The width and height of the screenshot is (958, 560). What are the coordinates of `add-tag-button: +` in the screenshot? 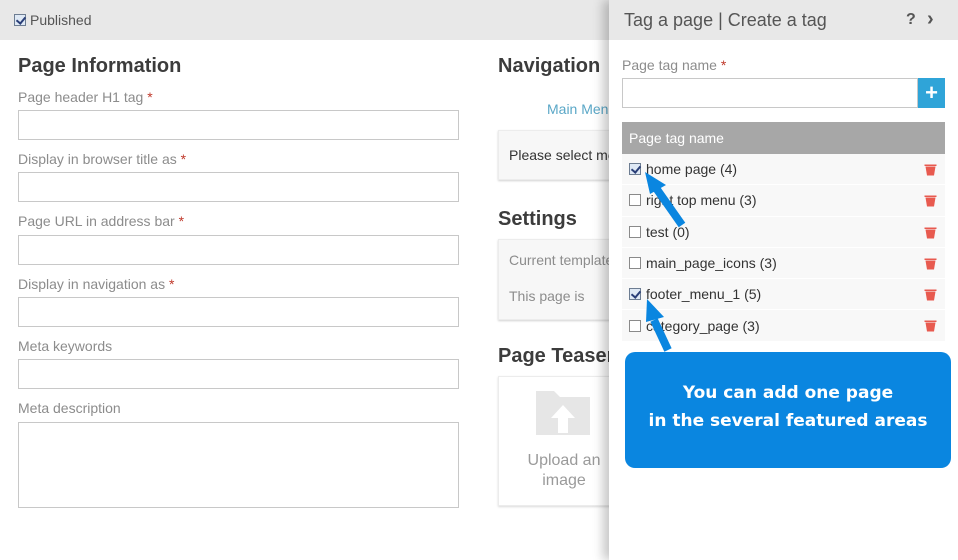 It's located at (931, 93).